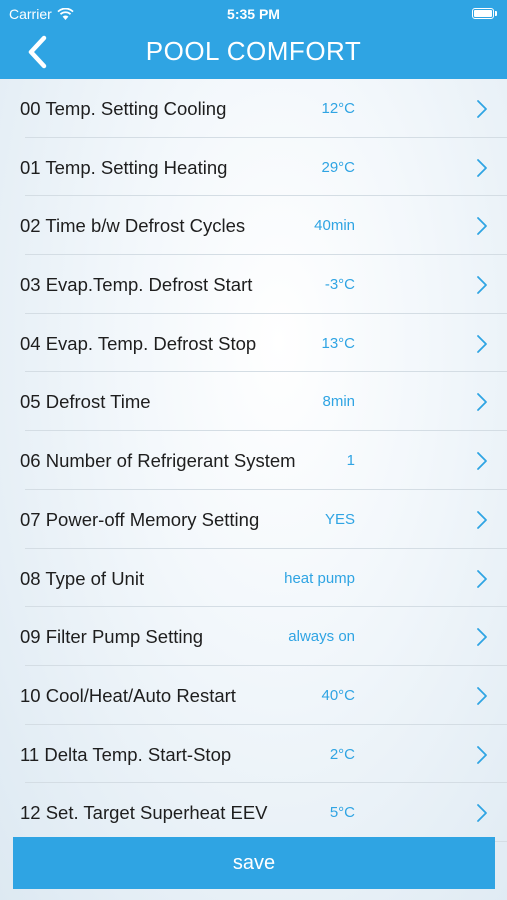 This screenshot has height=900, width=507. What do you see at coordinates (124, 167) in the screenshot?
I see `setting-label: 01 Temp. Setting Heating` at bounding box center [124, 167].